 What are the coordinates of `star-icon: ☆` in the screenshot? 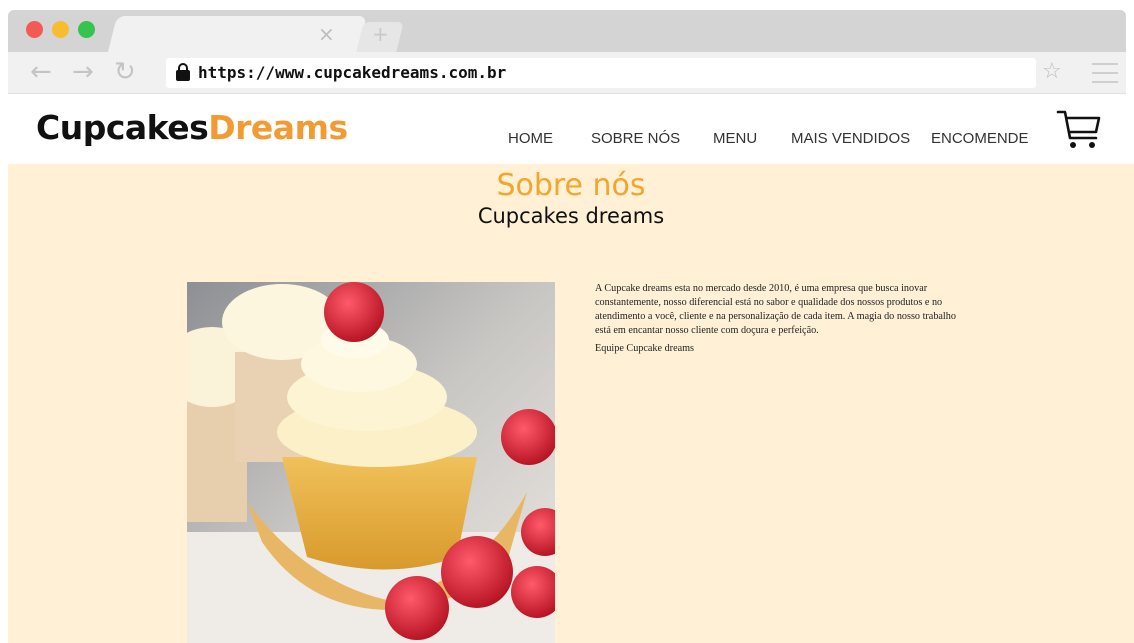 It's located at (1052, 72).